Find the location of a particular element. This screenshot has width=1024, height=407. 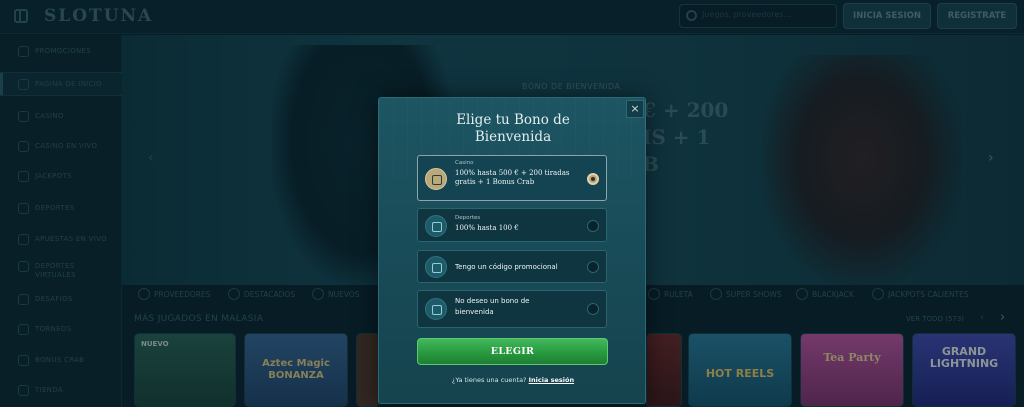

login-prompt: ¿Ya tienes una cuenta? Inicia sesión is located at coordinates (513, 380).